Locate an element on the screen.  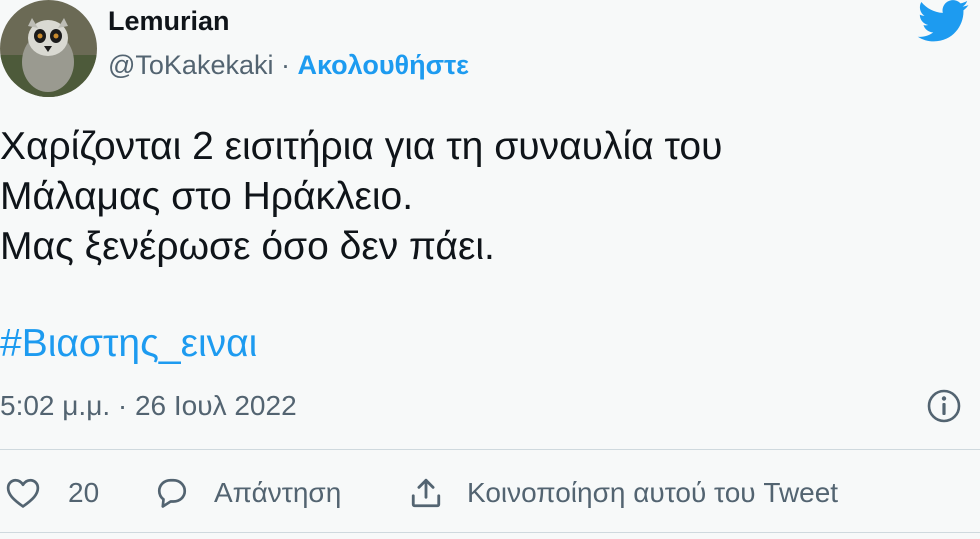
divider is located at coordinates (490, 449).